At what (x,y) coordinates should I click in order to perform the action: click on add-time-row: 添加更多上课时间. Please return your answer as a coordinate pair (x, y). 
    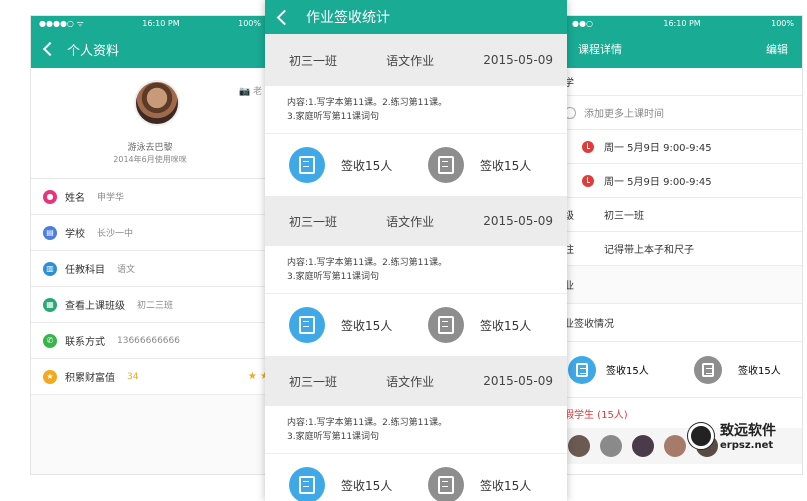
    Looking at the image, I should click on (683, 113).